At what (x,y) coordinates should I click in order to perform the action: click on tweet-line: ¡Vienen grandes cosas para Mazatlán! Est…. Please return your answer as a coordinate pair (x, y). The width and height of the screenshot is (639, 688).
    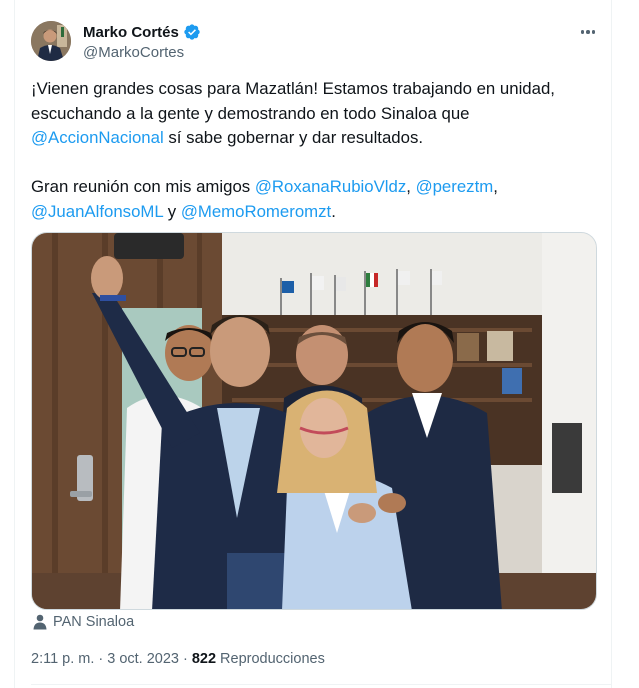
    Looking at the image, I should click on (311, 89).